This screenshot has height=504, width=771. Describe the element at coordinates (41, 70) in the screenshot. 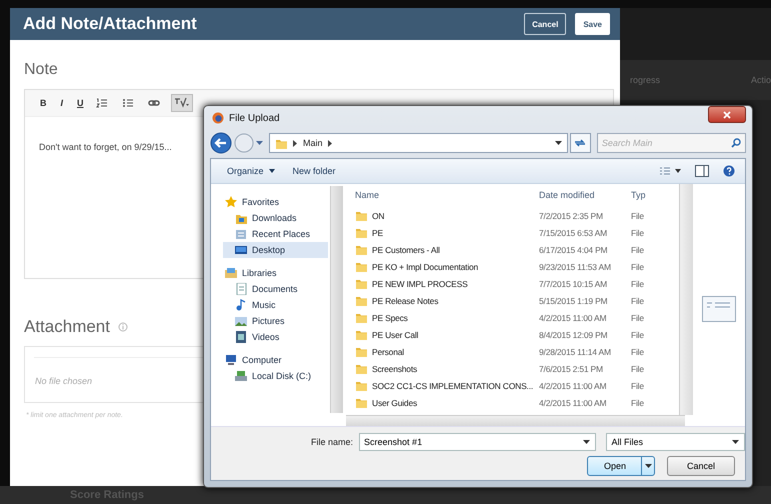

I see `section-heading: Note` at that location.